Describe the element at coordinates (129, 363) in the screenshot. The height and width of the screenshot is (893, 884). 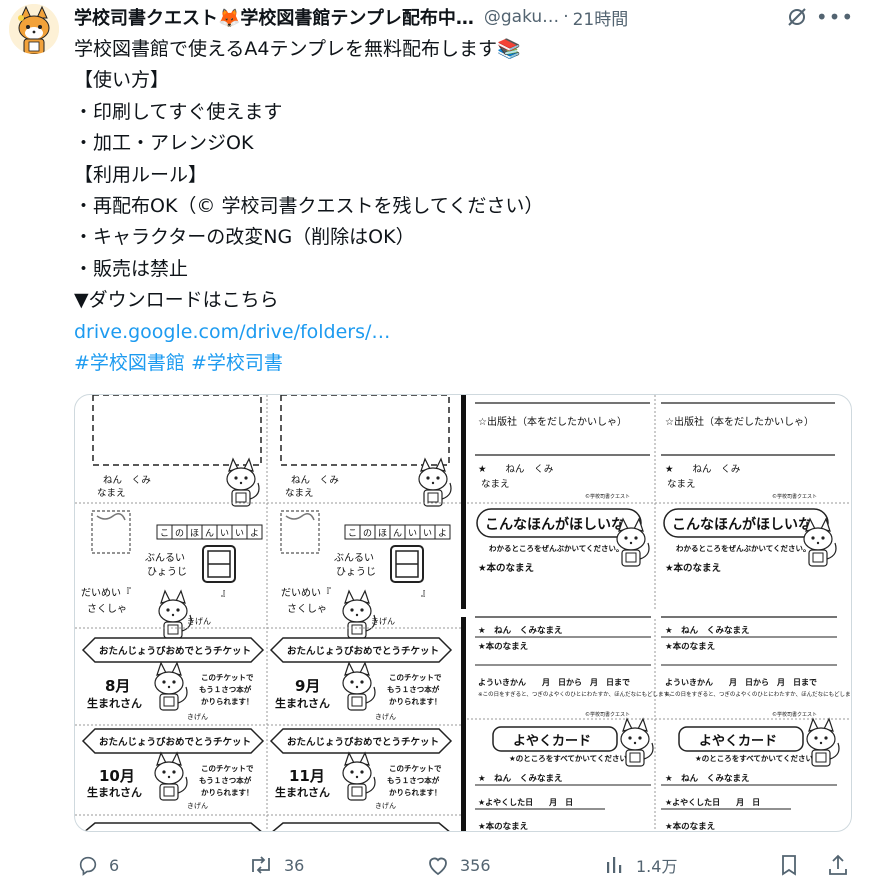
I see `hashtag-link: #学校図書館` at that location.